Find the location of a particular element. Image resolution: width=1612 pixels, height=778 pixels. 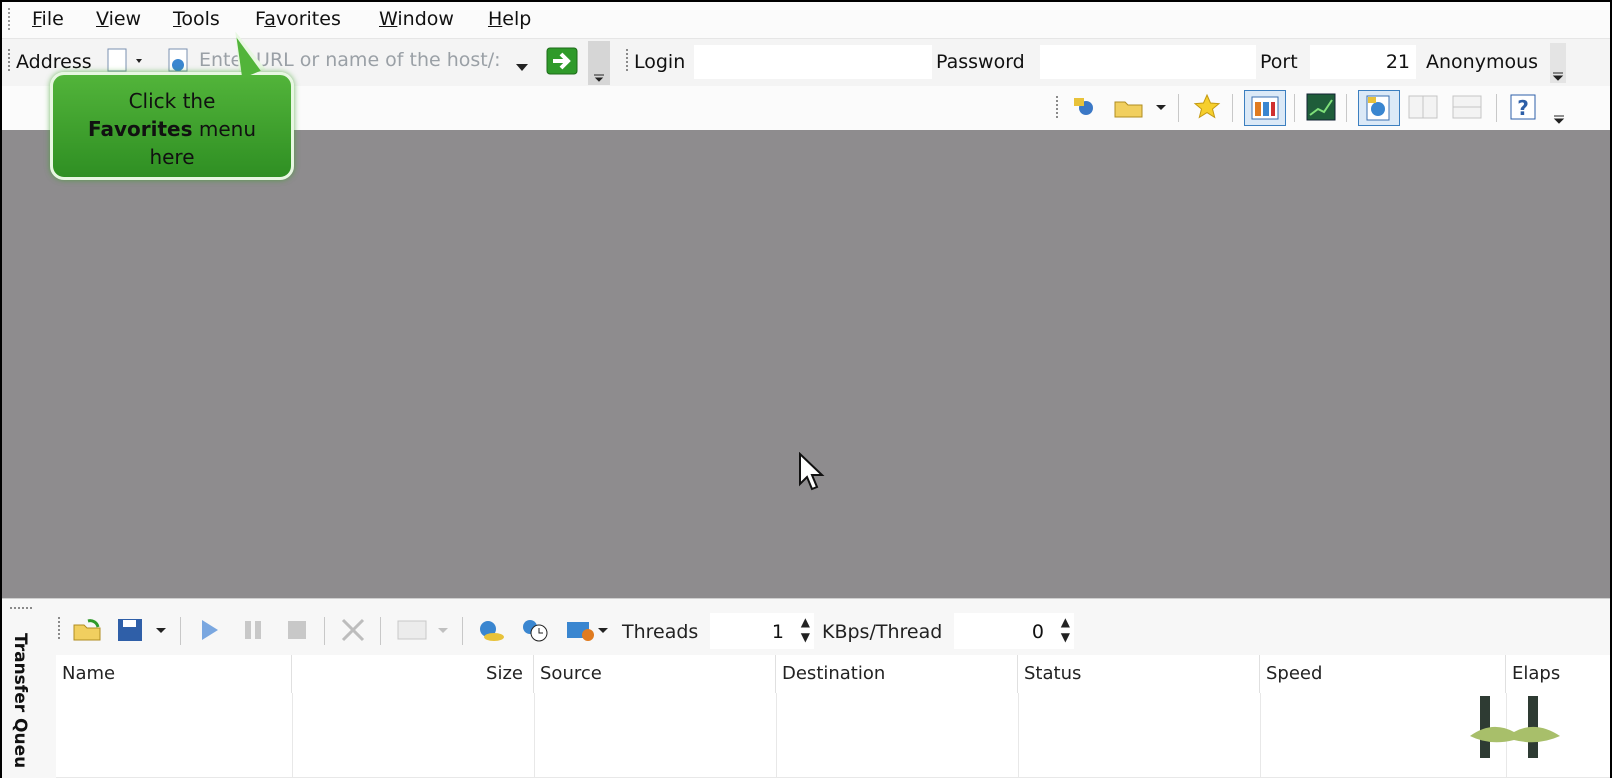

schedule-icon is located at coordinates (535, 630).